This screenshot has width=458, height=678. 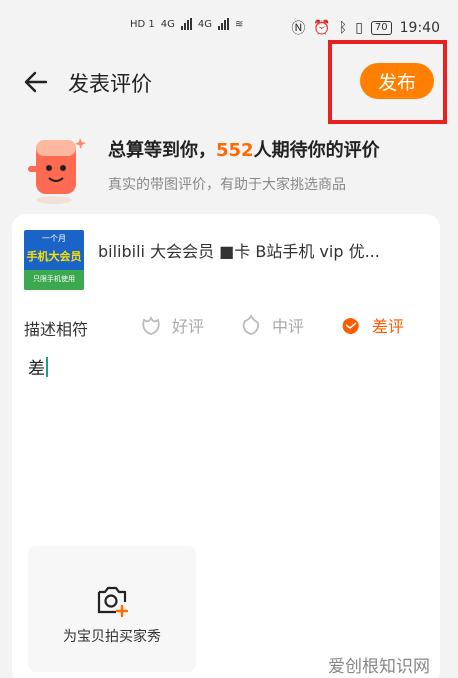 I want to click on banner-title-prefix: 总算等到你，, so click(x=162, y=150).